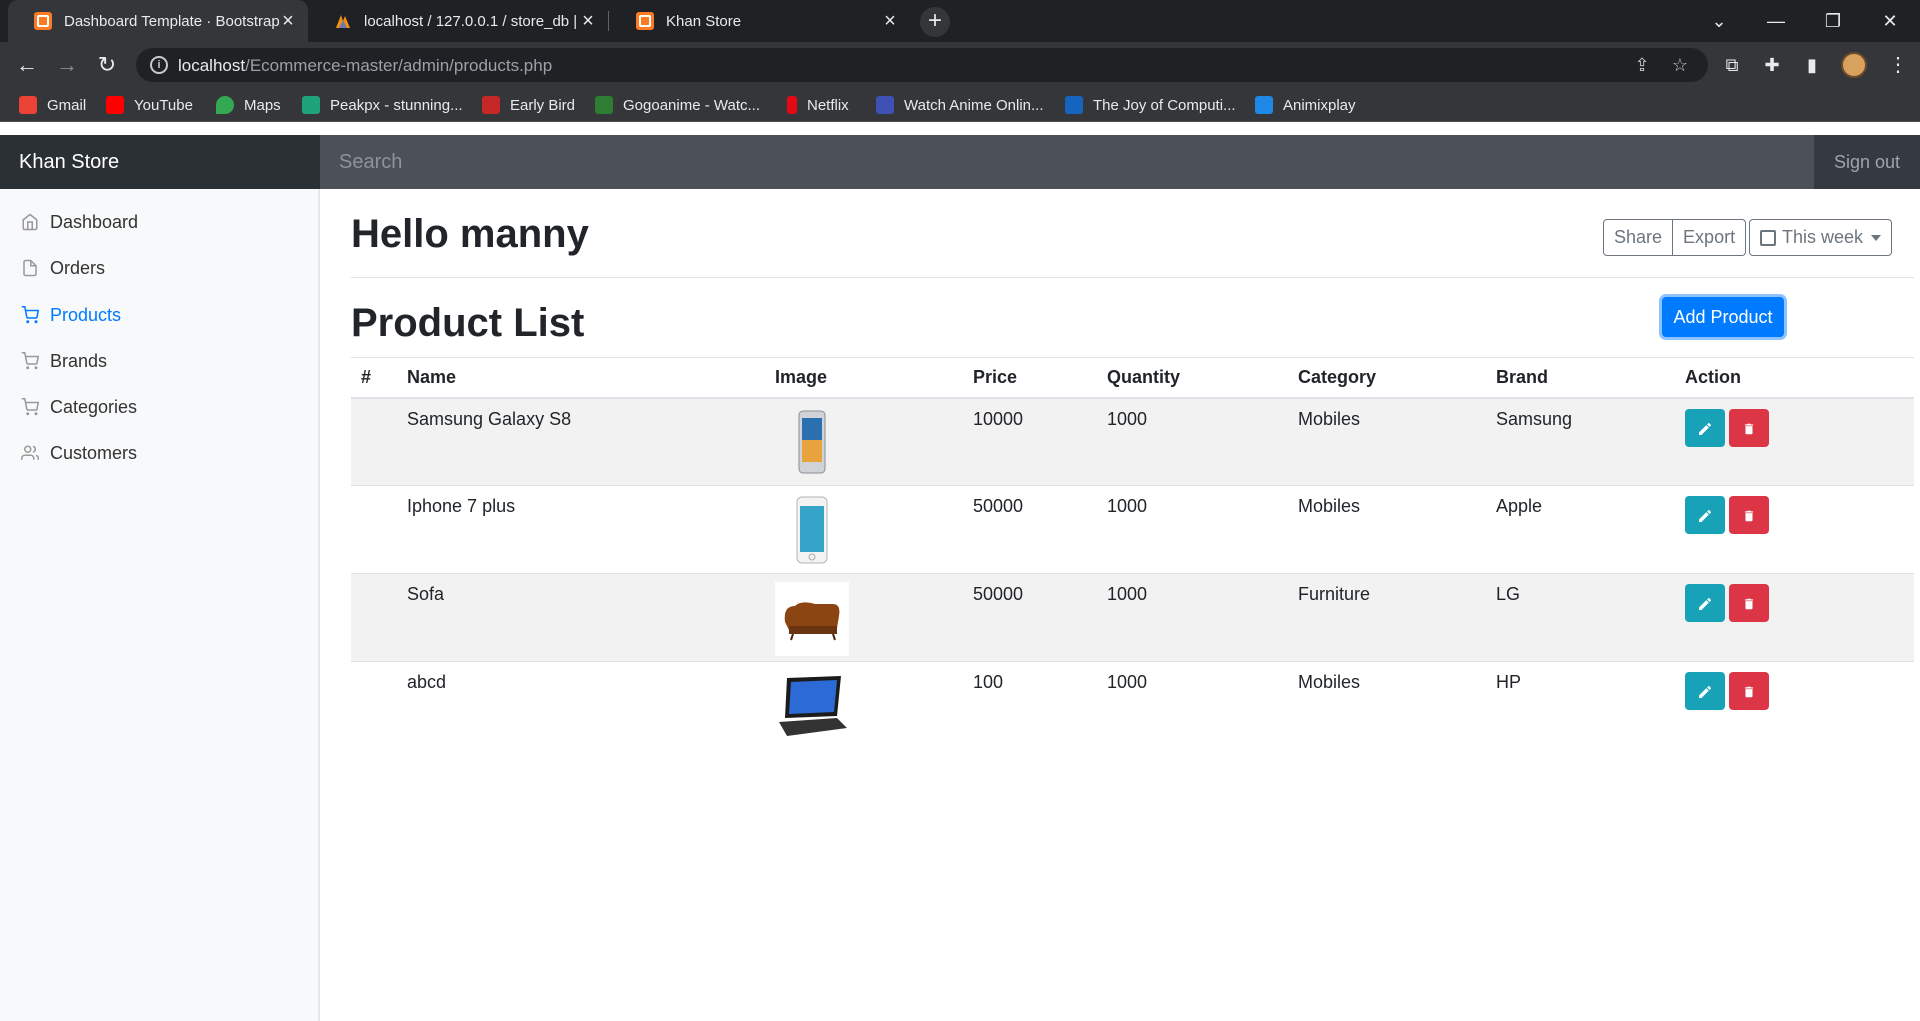  What do you see at coordinates (115, 105) in the screenshot?
I see `youtube-icon` at bounding box center [115, 105].